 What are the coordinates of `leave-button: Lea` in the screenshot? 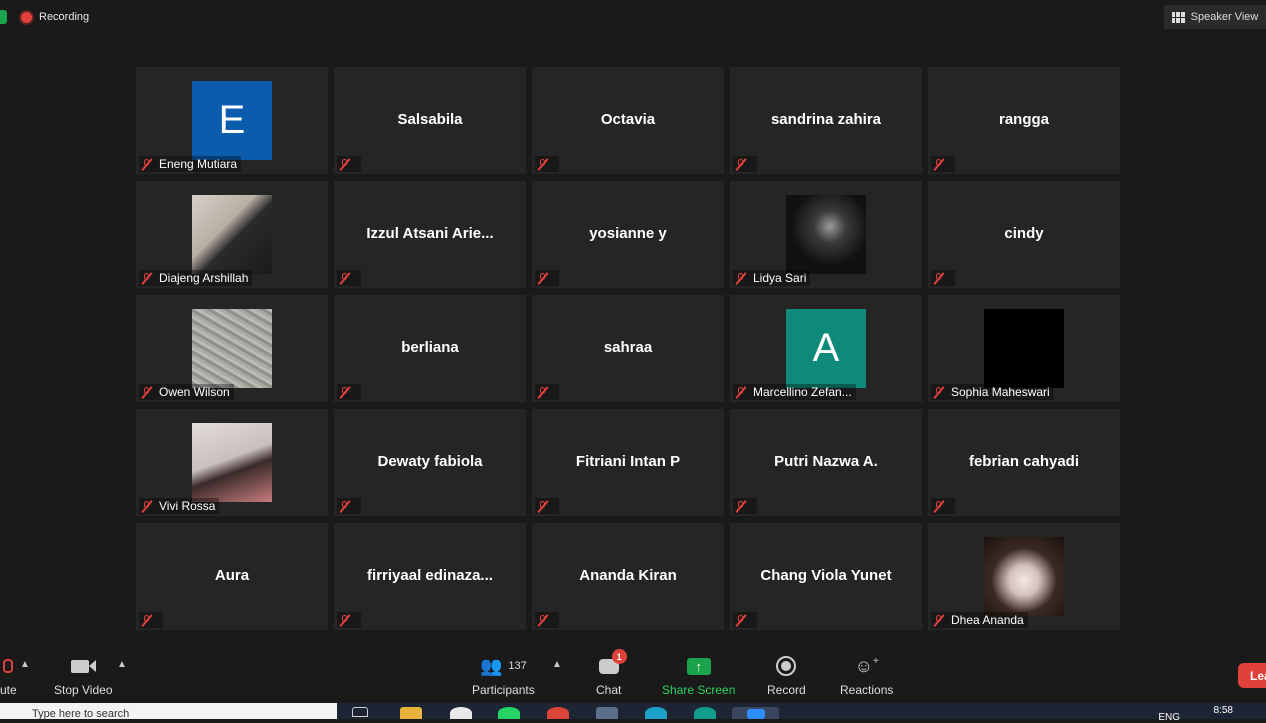 It's located at (1252, 675).